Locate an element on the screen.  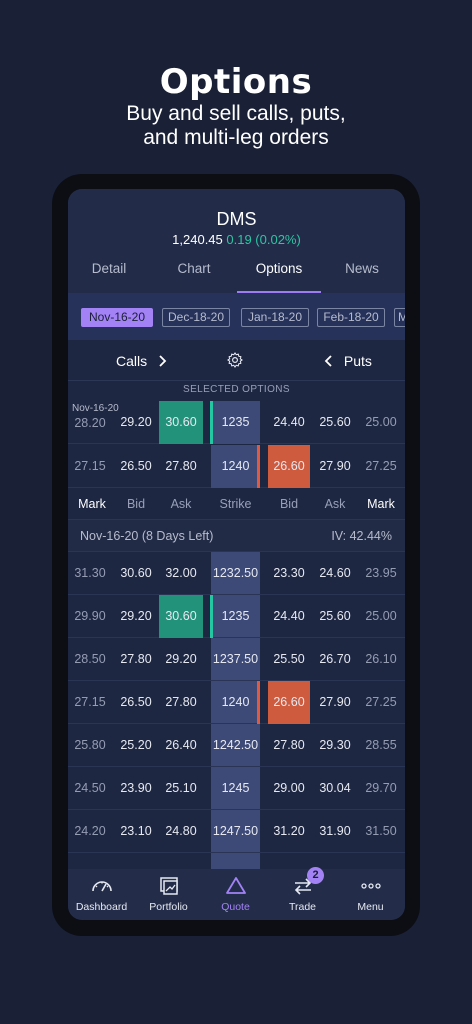
call-mark: 25.80 is located at coordinates (90, 745).